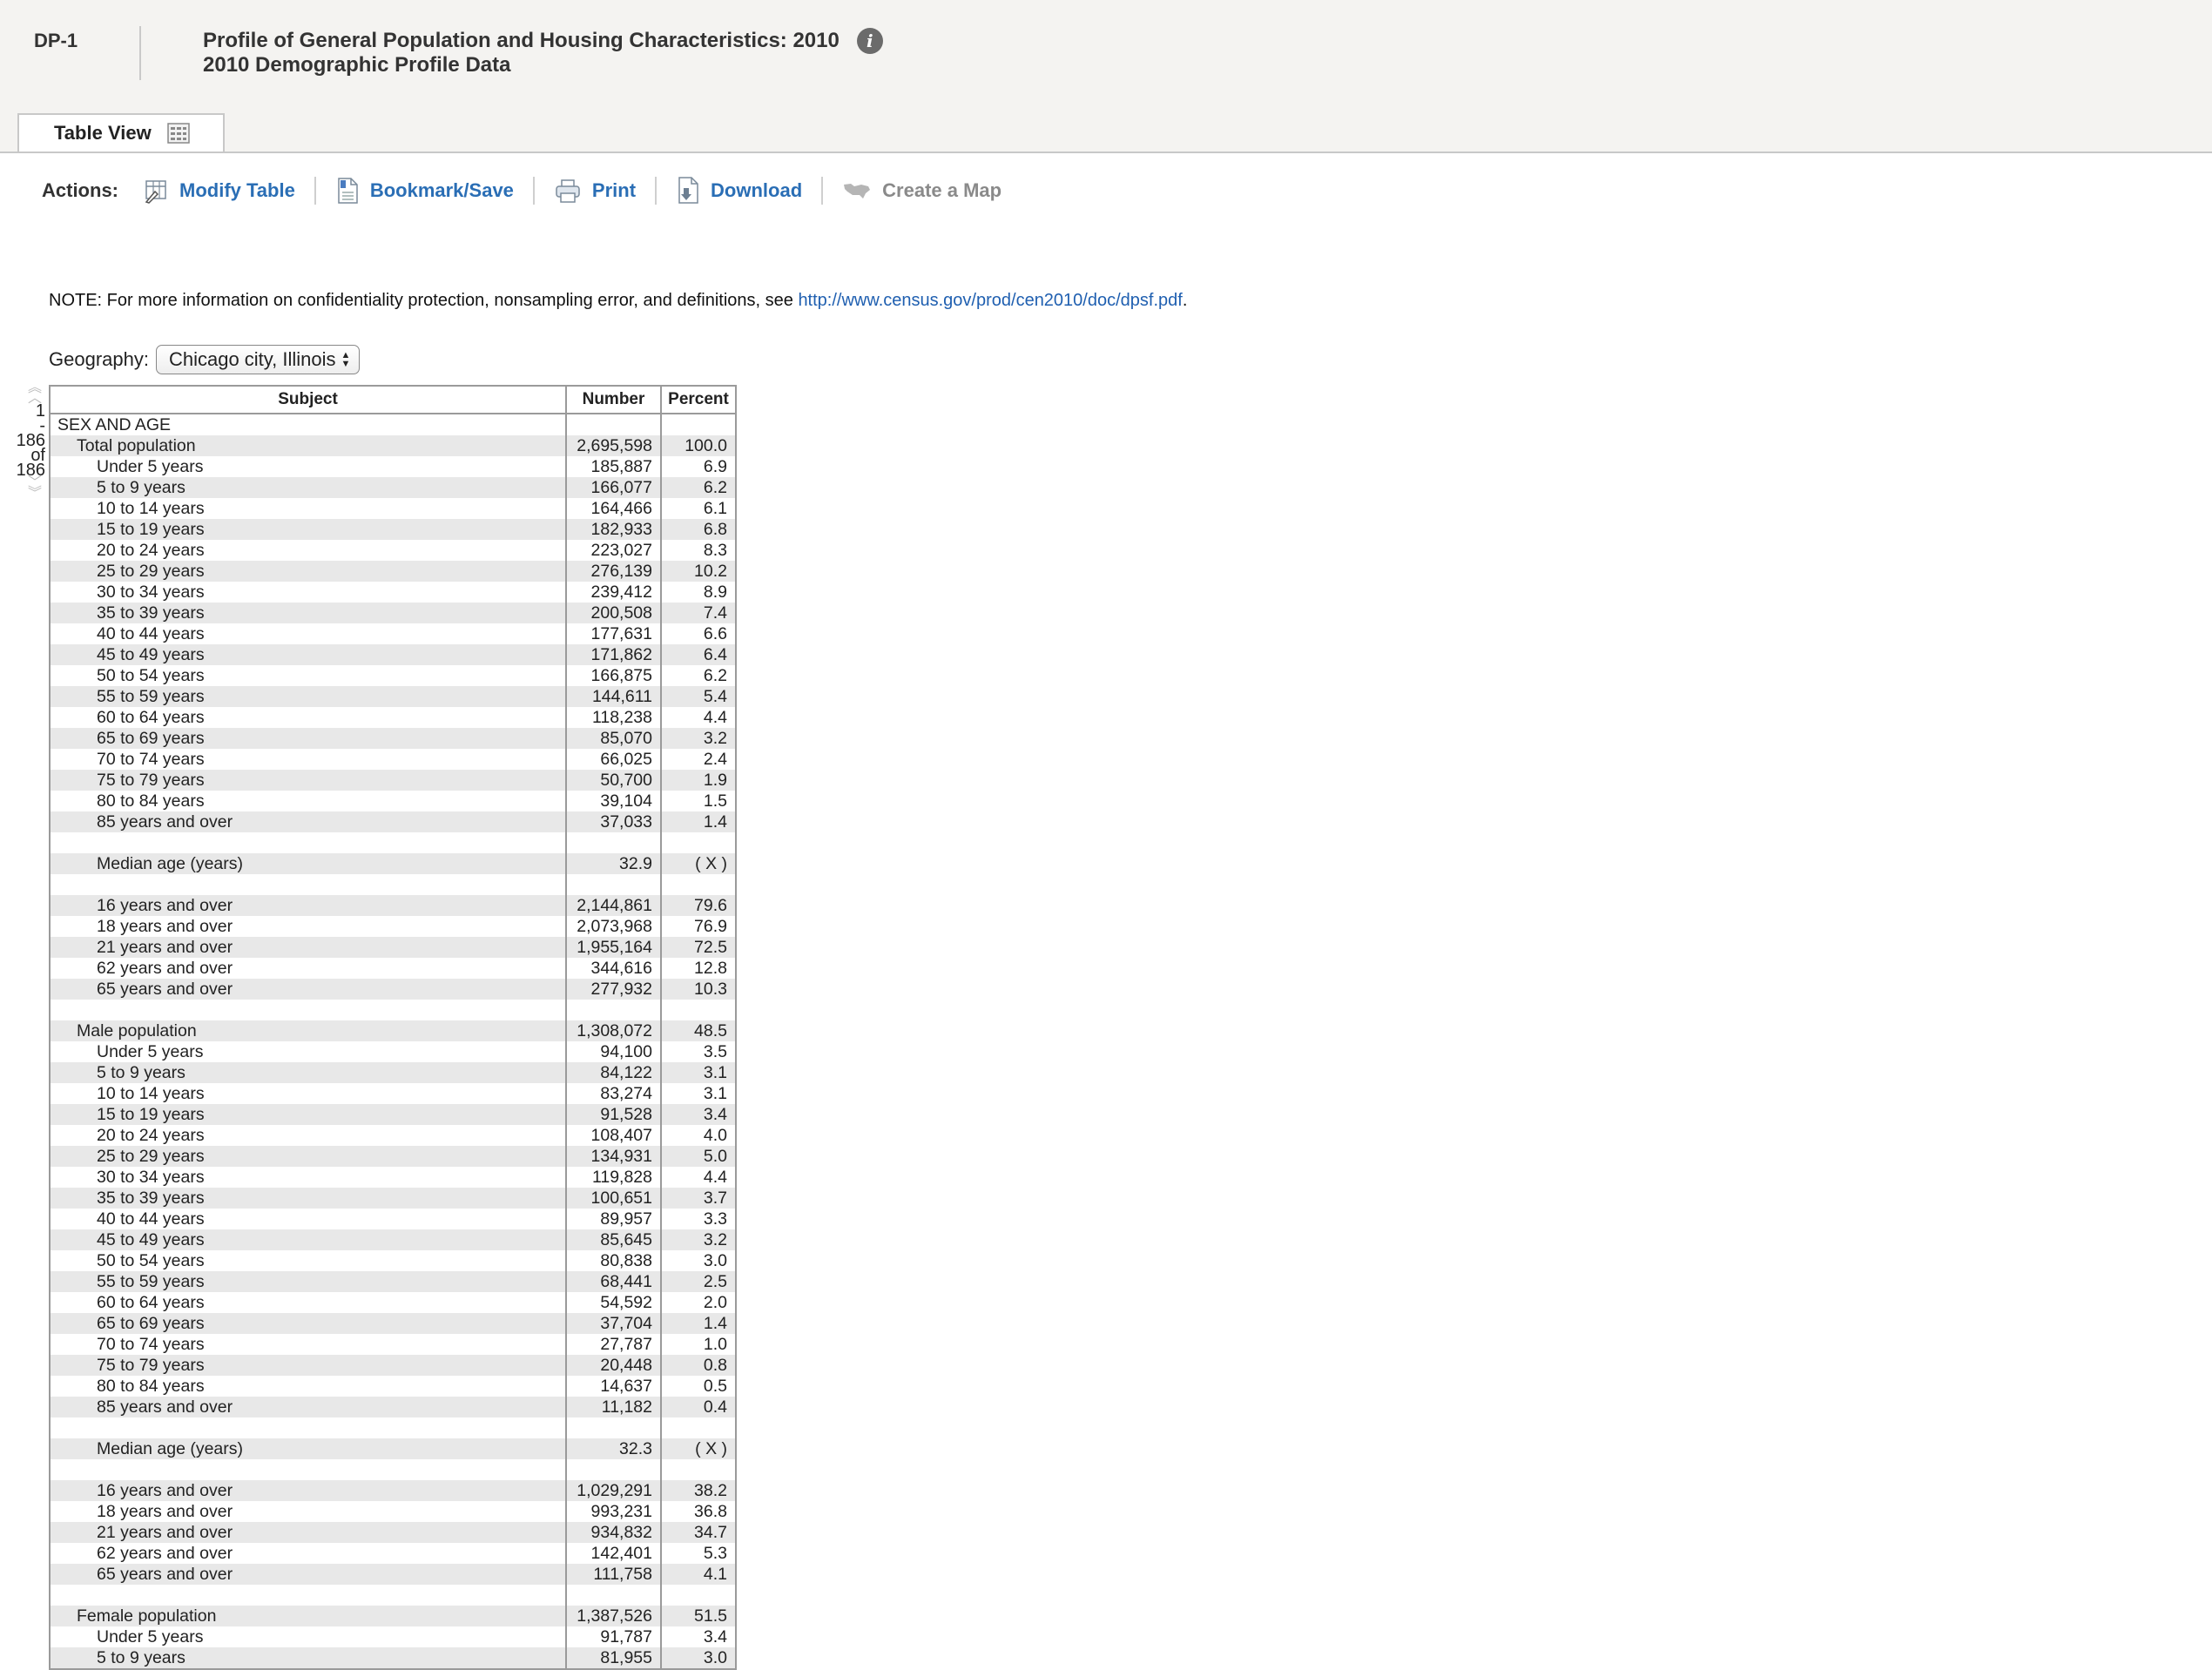 The image size is (2212, 1670). Describe the element at coordinates (595, 191) in the screenshot. I see `print-button: Print` at that location.